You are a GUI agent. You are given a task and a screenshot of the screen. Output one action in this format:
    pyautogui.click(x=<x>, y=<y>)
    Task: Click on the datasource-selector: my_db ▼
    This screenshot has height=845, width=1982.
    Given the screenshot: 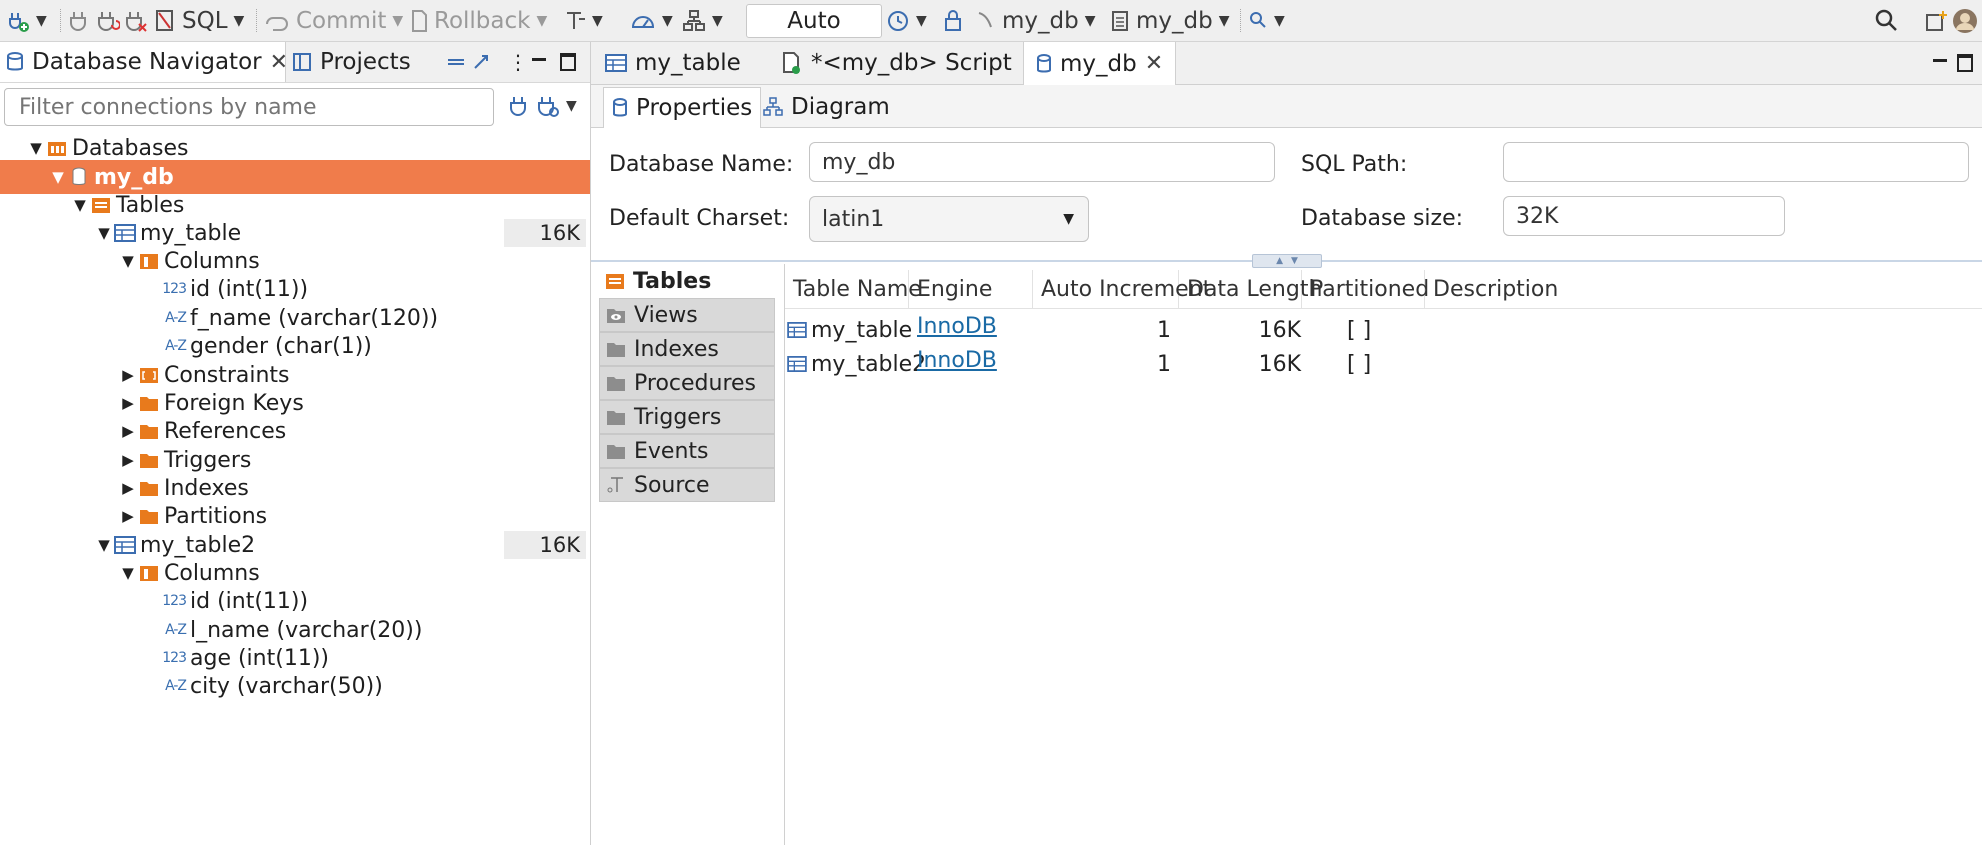 What is the action you would take?
    pyautogui.click(x=1036, y=20)
    